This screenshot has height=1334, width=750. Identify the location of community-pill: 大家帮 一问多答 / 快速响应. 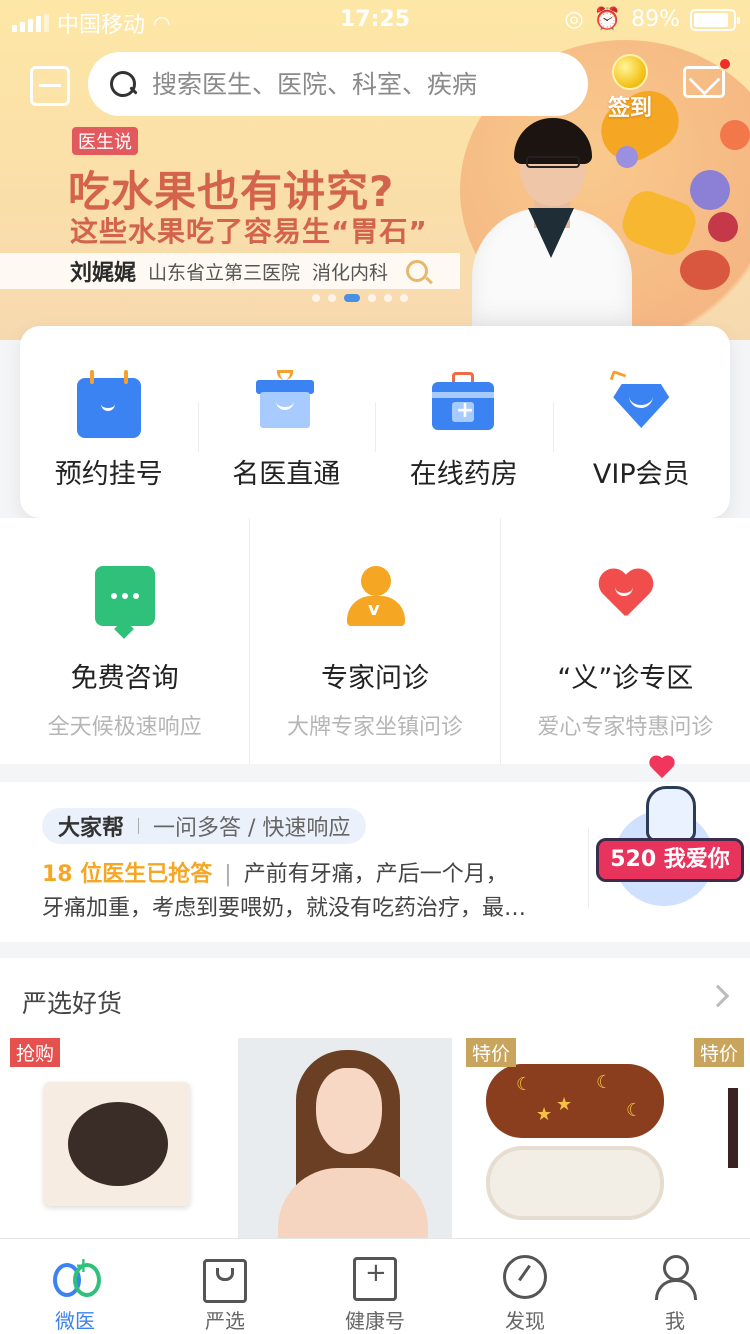
(204, 826).